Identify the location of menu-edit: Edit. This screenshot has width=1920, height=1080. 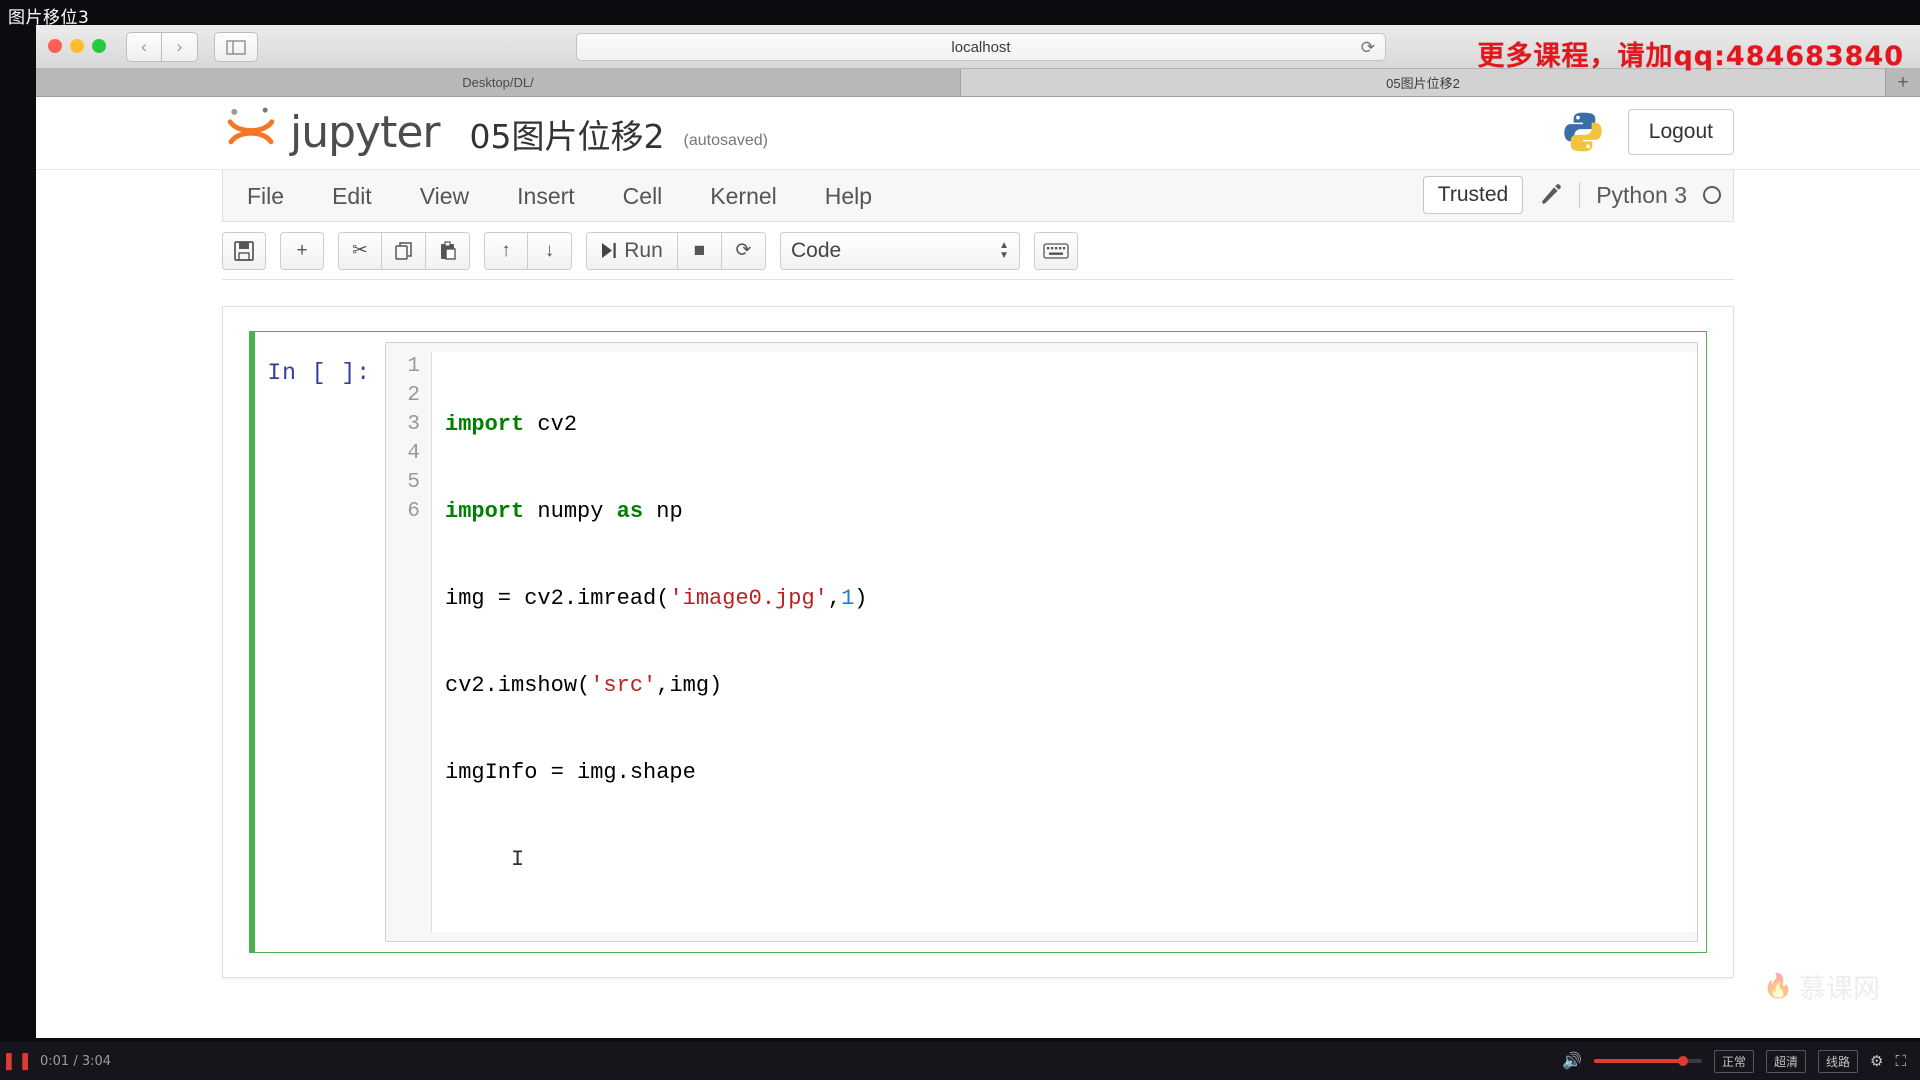
(352, 196).